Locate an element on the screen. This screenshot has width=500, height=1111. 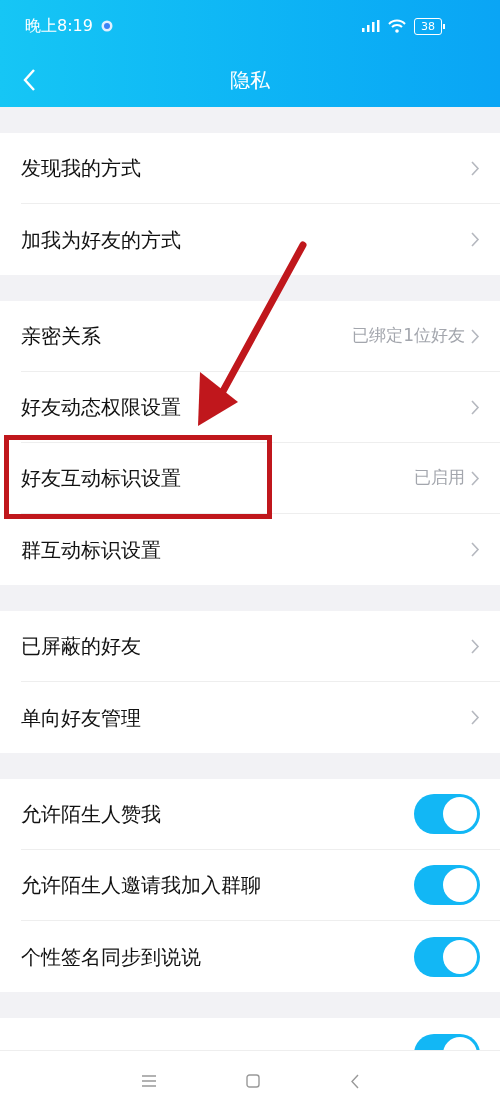
row-label: 好友互动标识设置 is located at coordinates (101, 478).